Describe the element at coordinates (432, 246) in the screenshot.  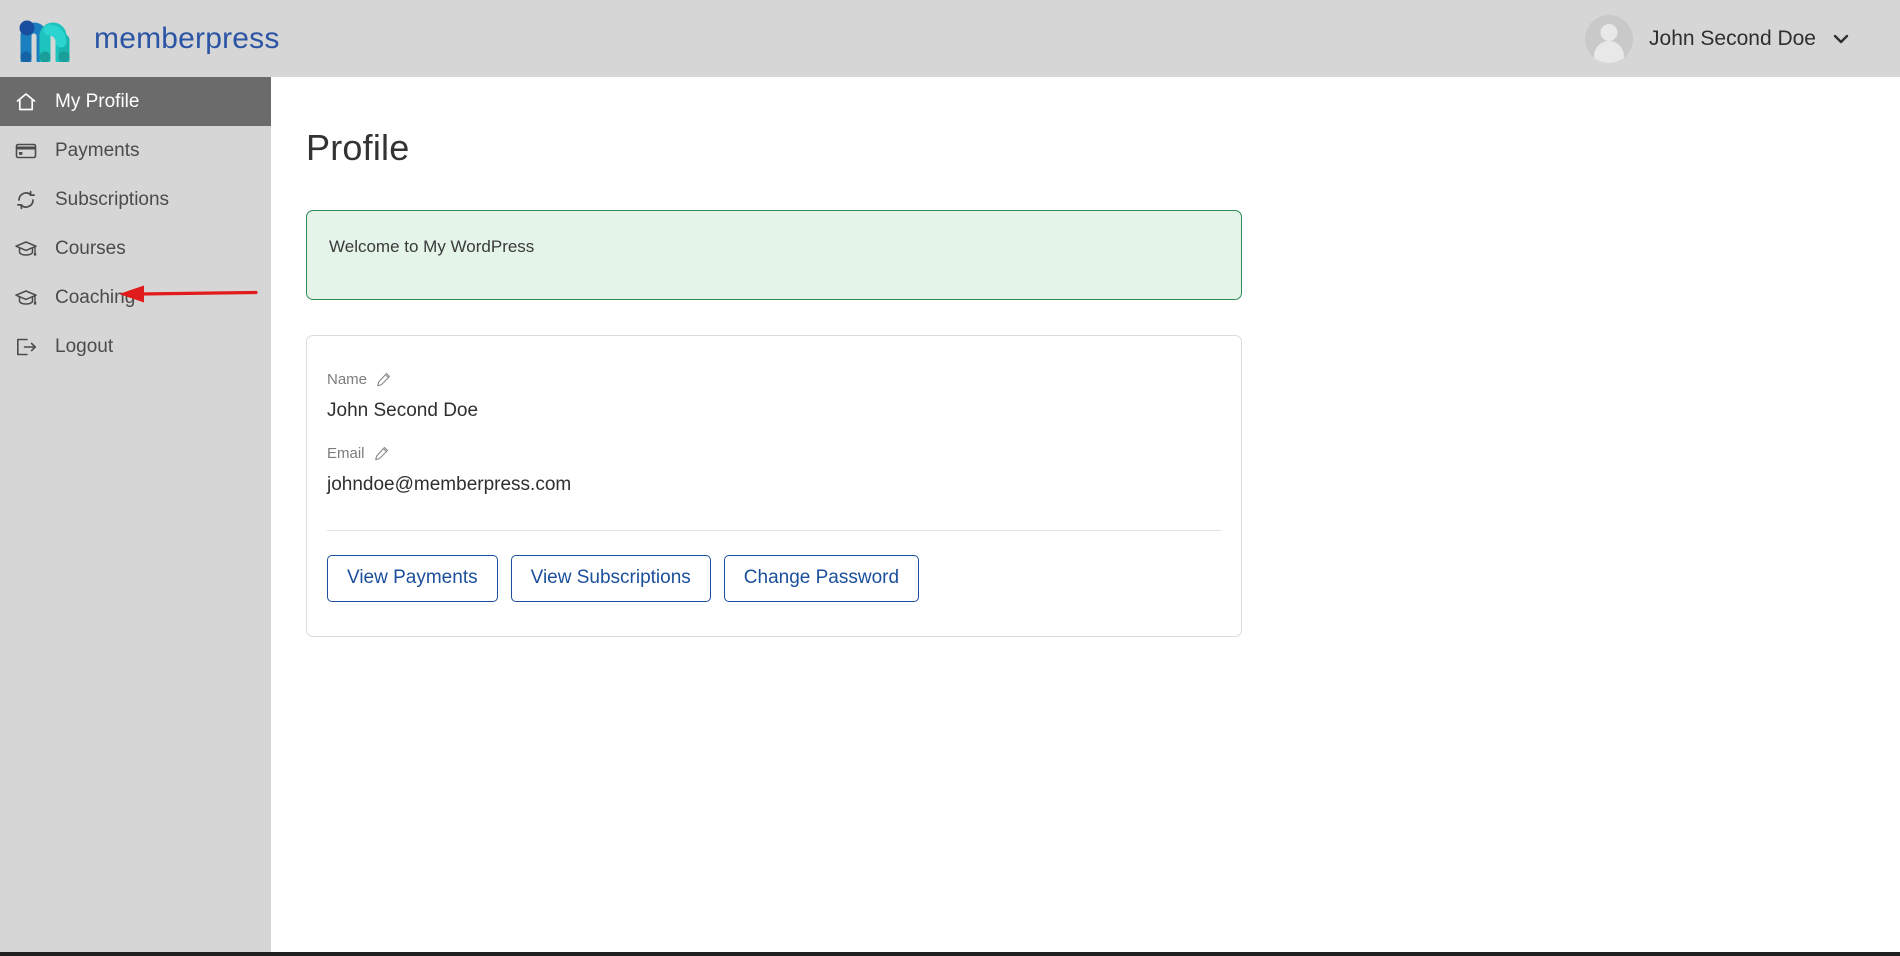
I see `welcome-notice-text: Welcome to My WordPress` at that location.